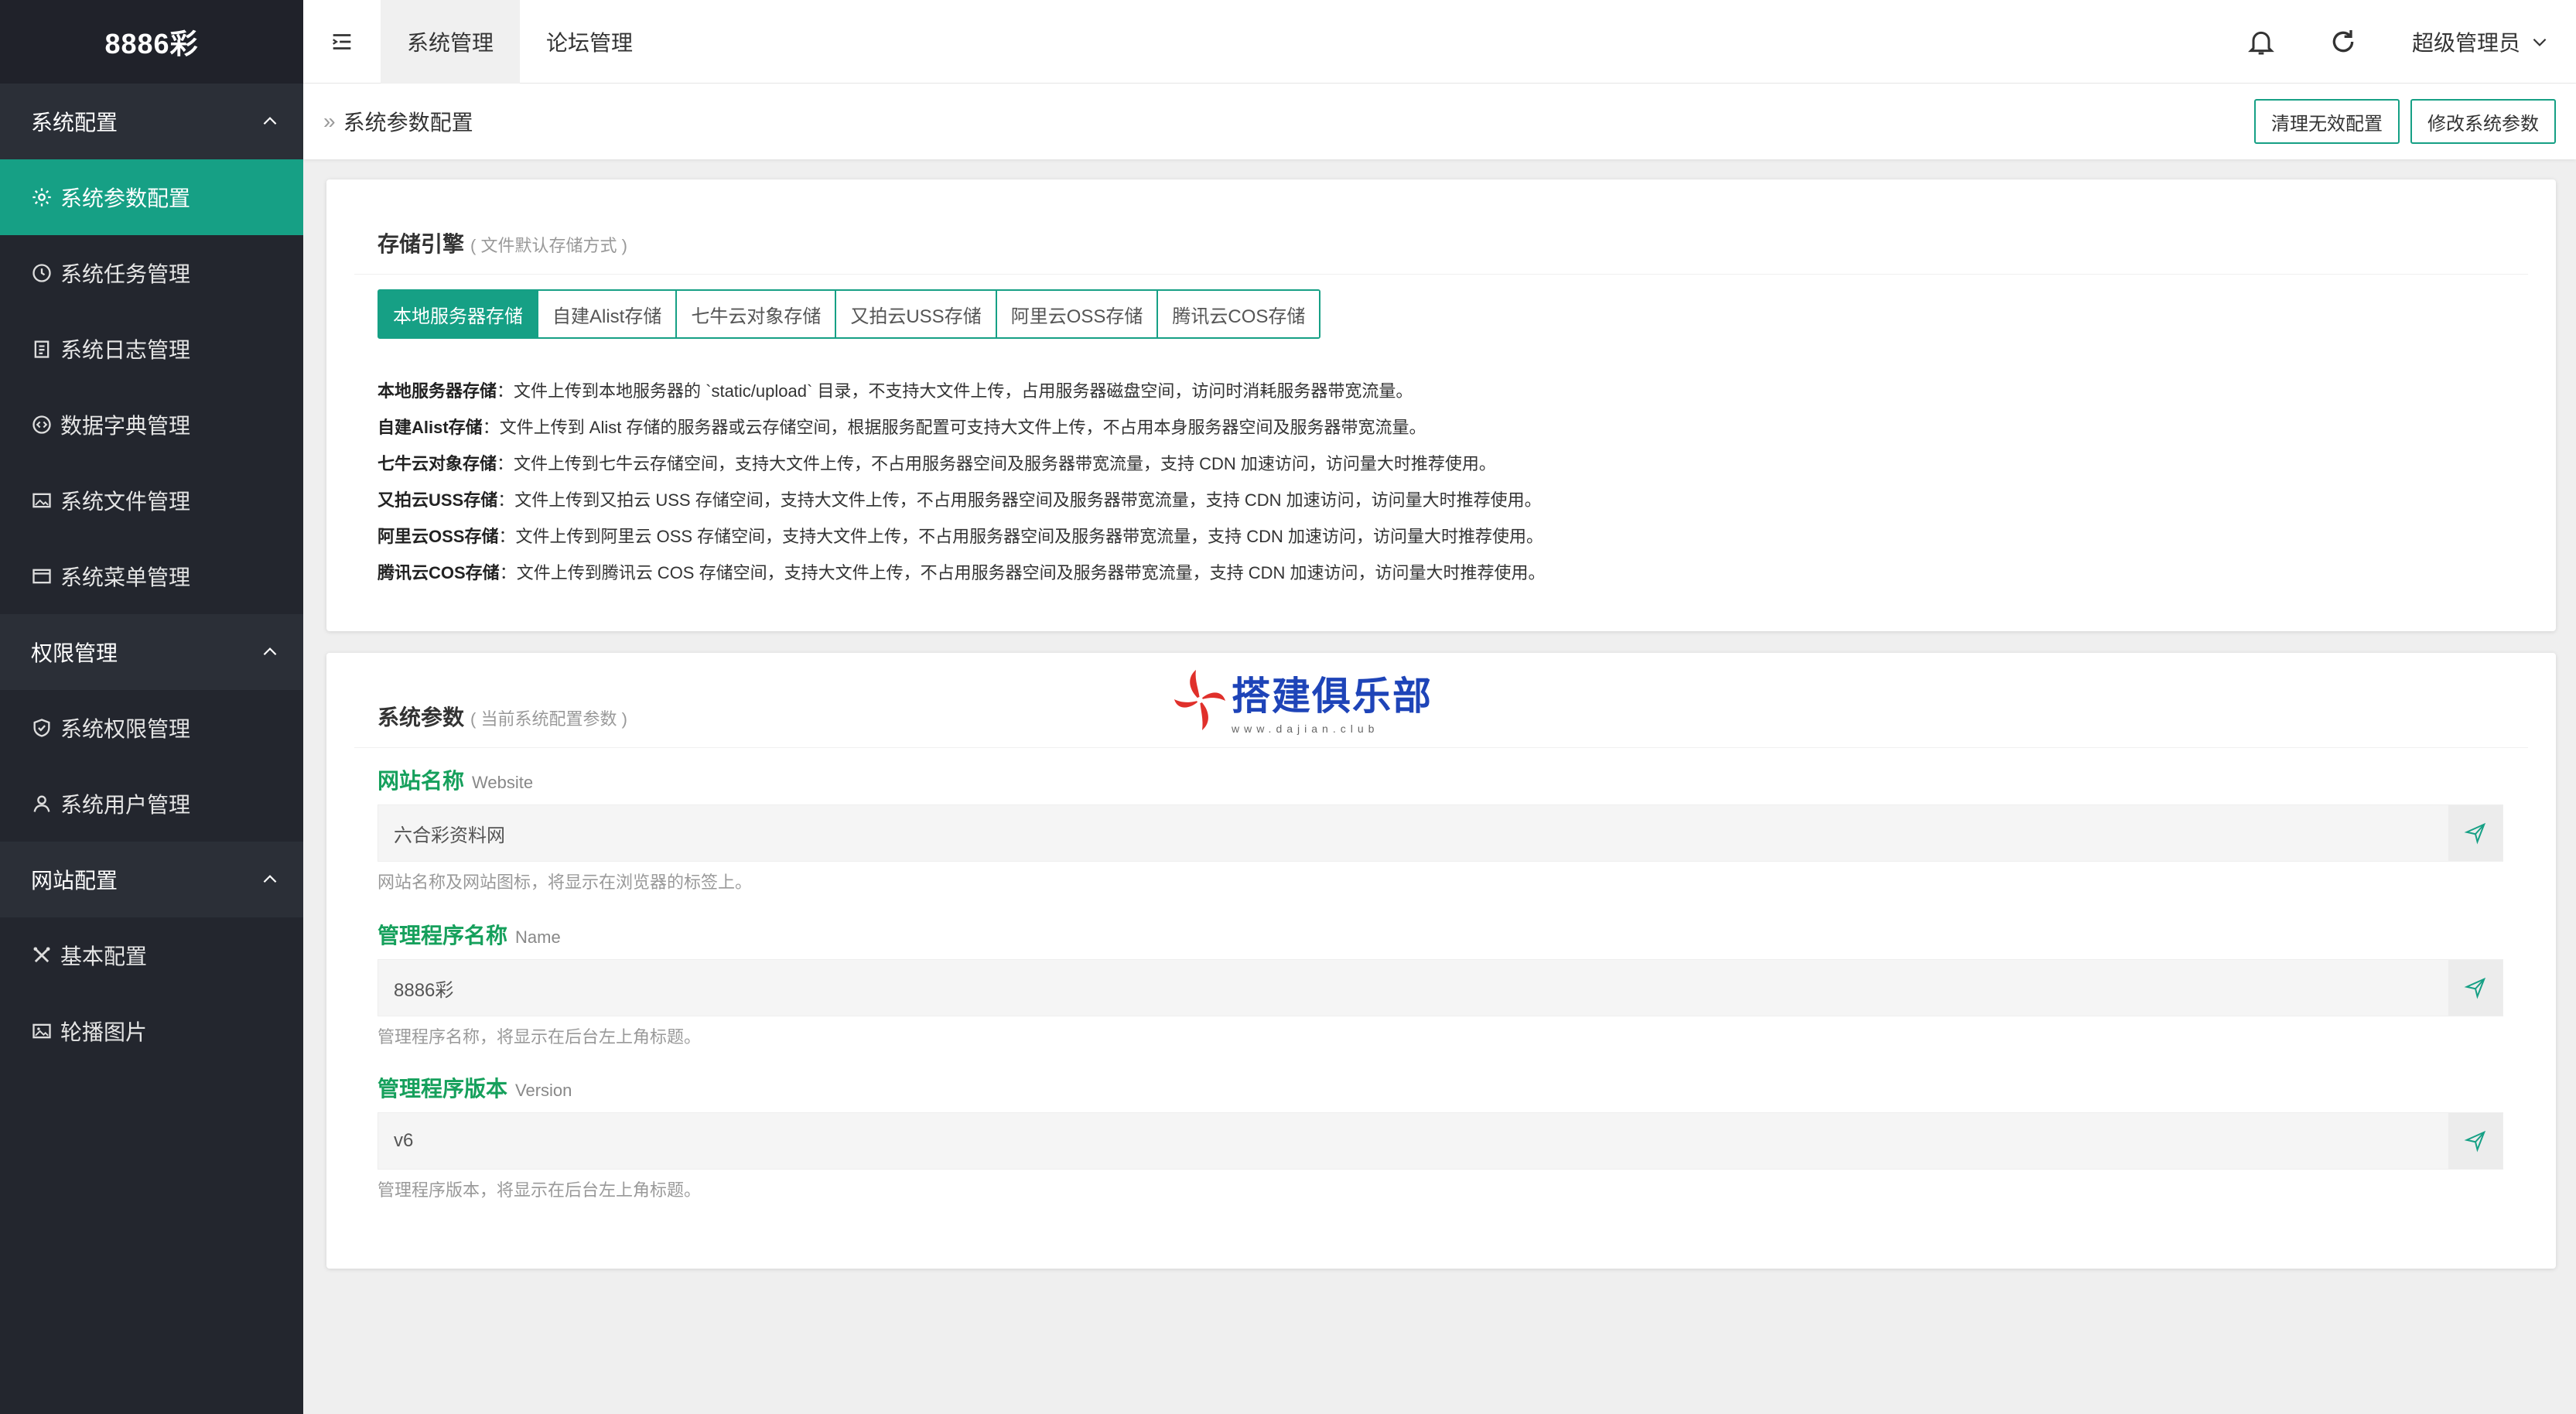 Image resolution: width=2576 pixels, height=1414 pixels. Describe the element at coordinates (438, 500) in the screenshot. I see `storage-description-name: 又拍云USS存储` at that location.